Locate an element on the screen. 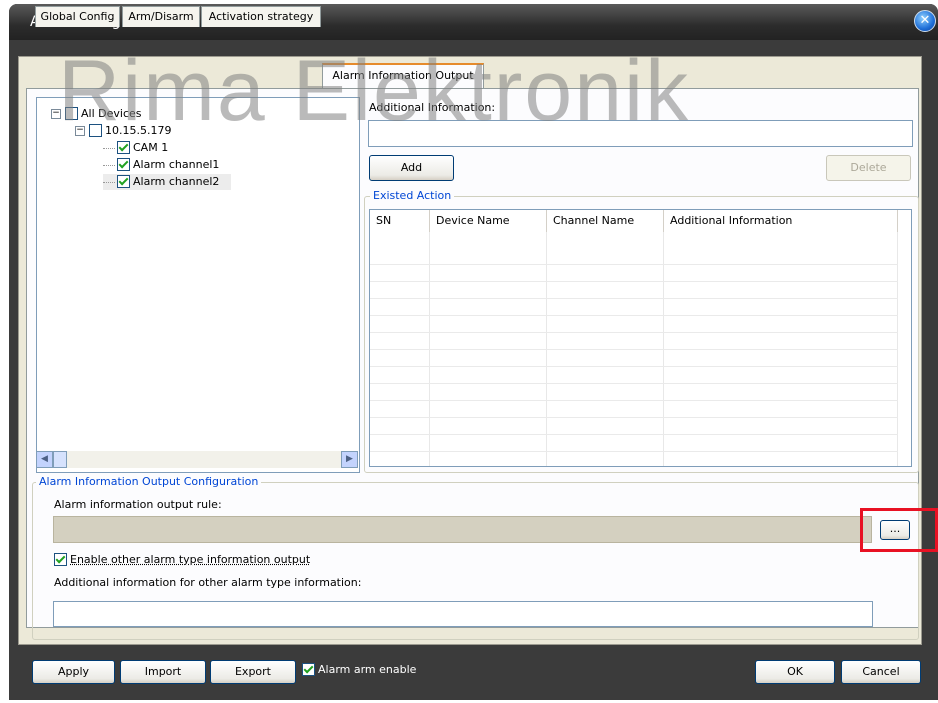 The width and height of the screenshot is (938, 703). export-button: Export is located at coordinates (253, 672).